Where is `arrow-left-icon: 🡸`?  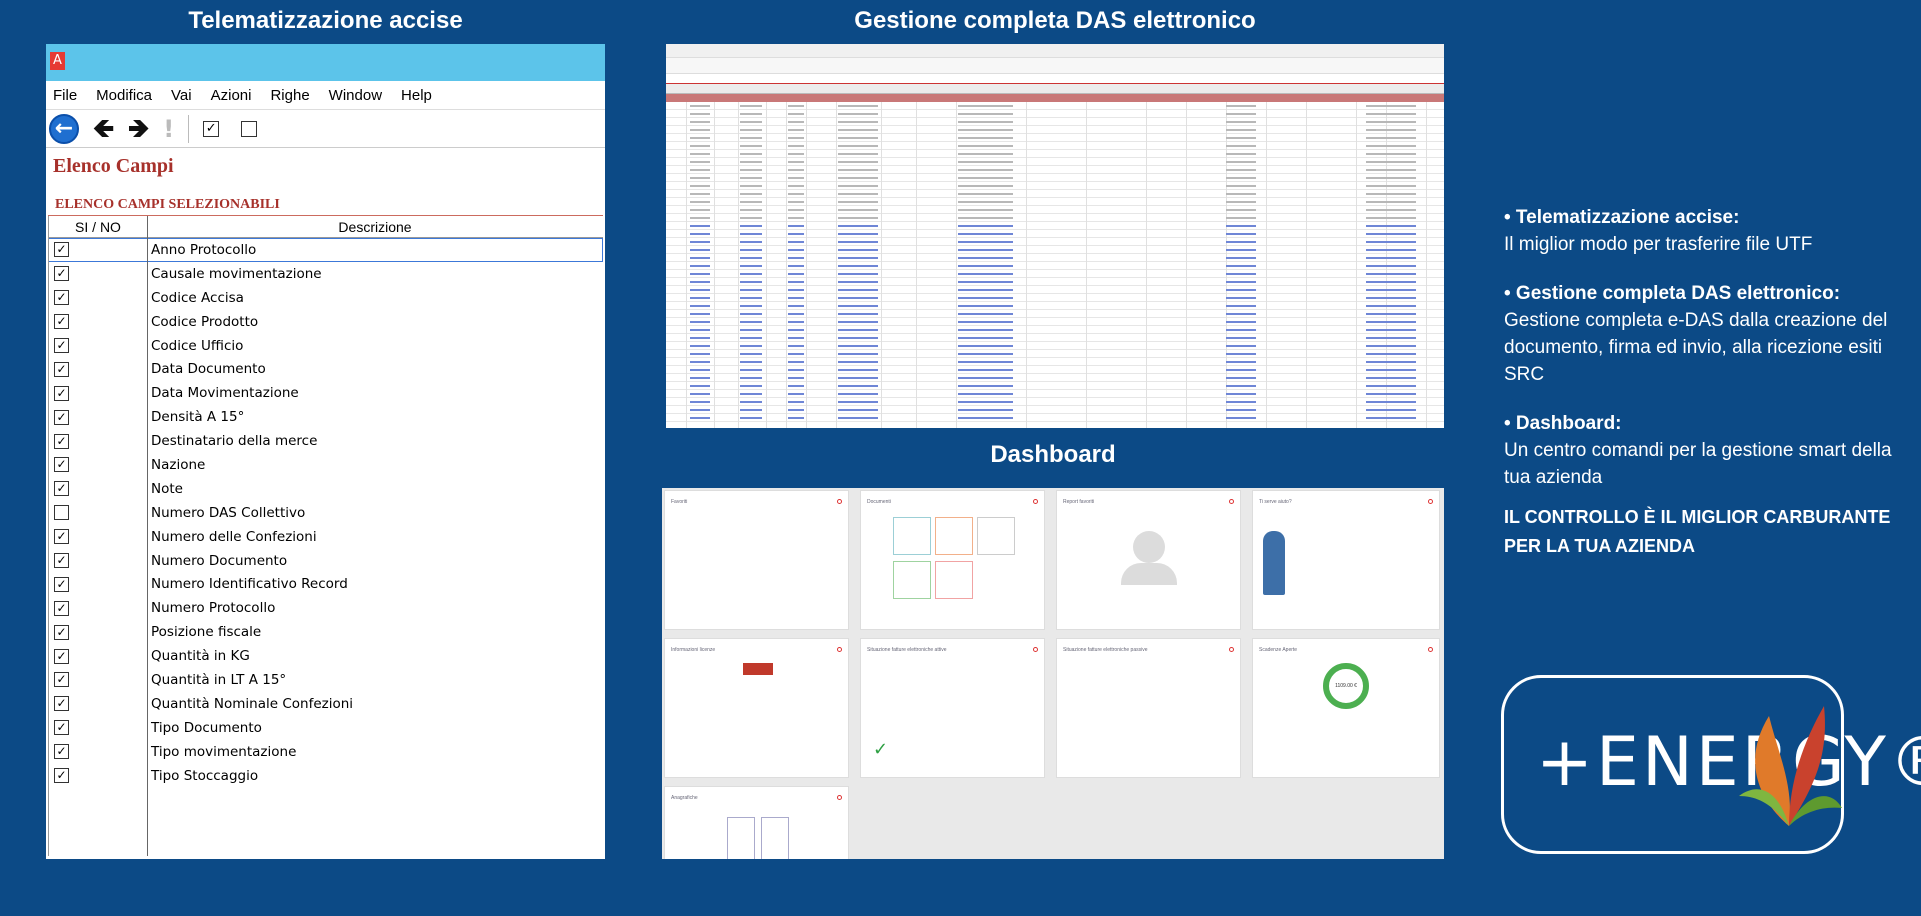 arrow-left-icon: 🡸 is located at coordinates (103, 129).